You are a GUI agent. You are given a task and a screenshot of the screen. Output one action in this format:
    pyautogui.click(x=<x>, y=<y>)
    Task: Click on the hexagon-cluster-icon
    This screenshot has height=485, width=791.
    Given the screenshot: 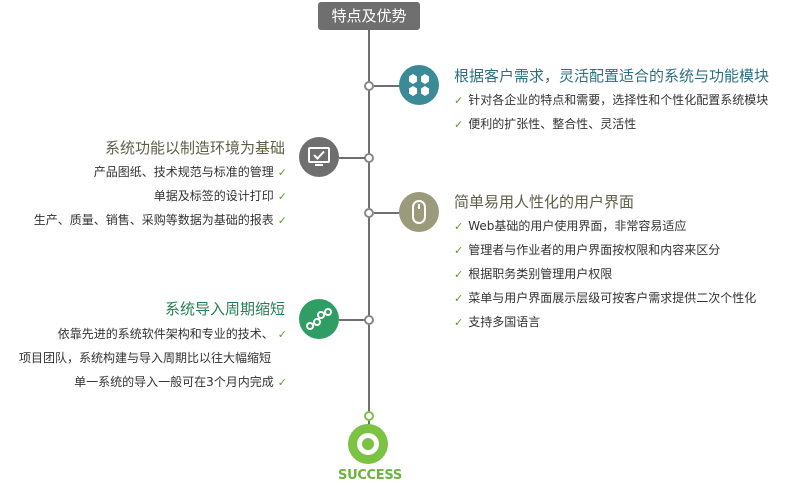 What is the action you would take?
    pyautogui.click(x=419, y=85)
    